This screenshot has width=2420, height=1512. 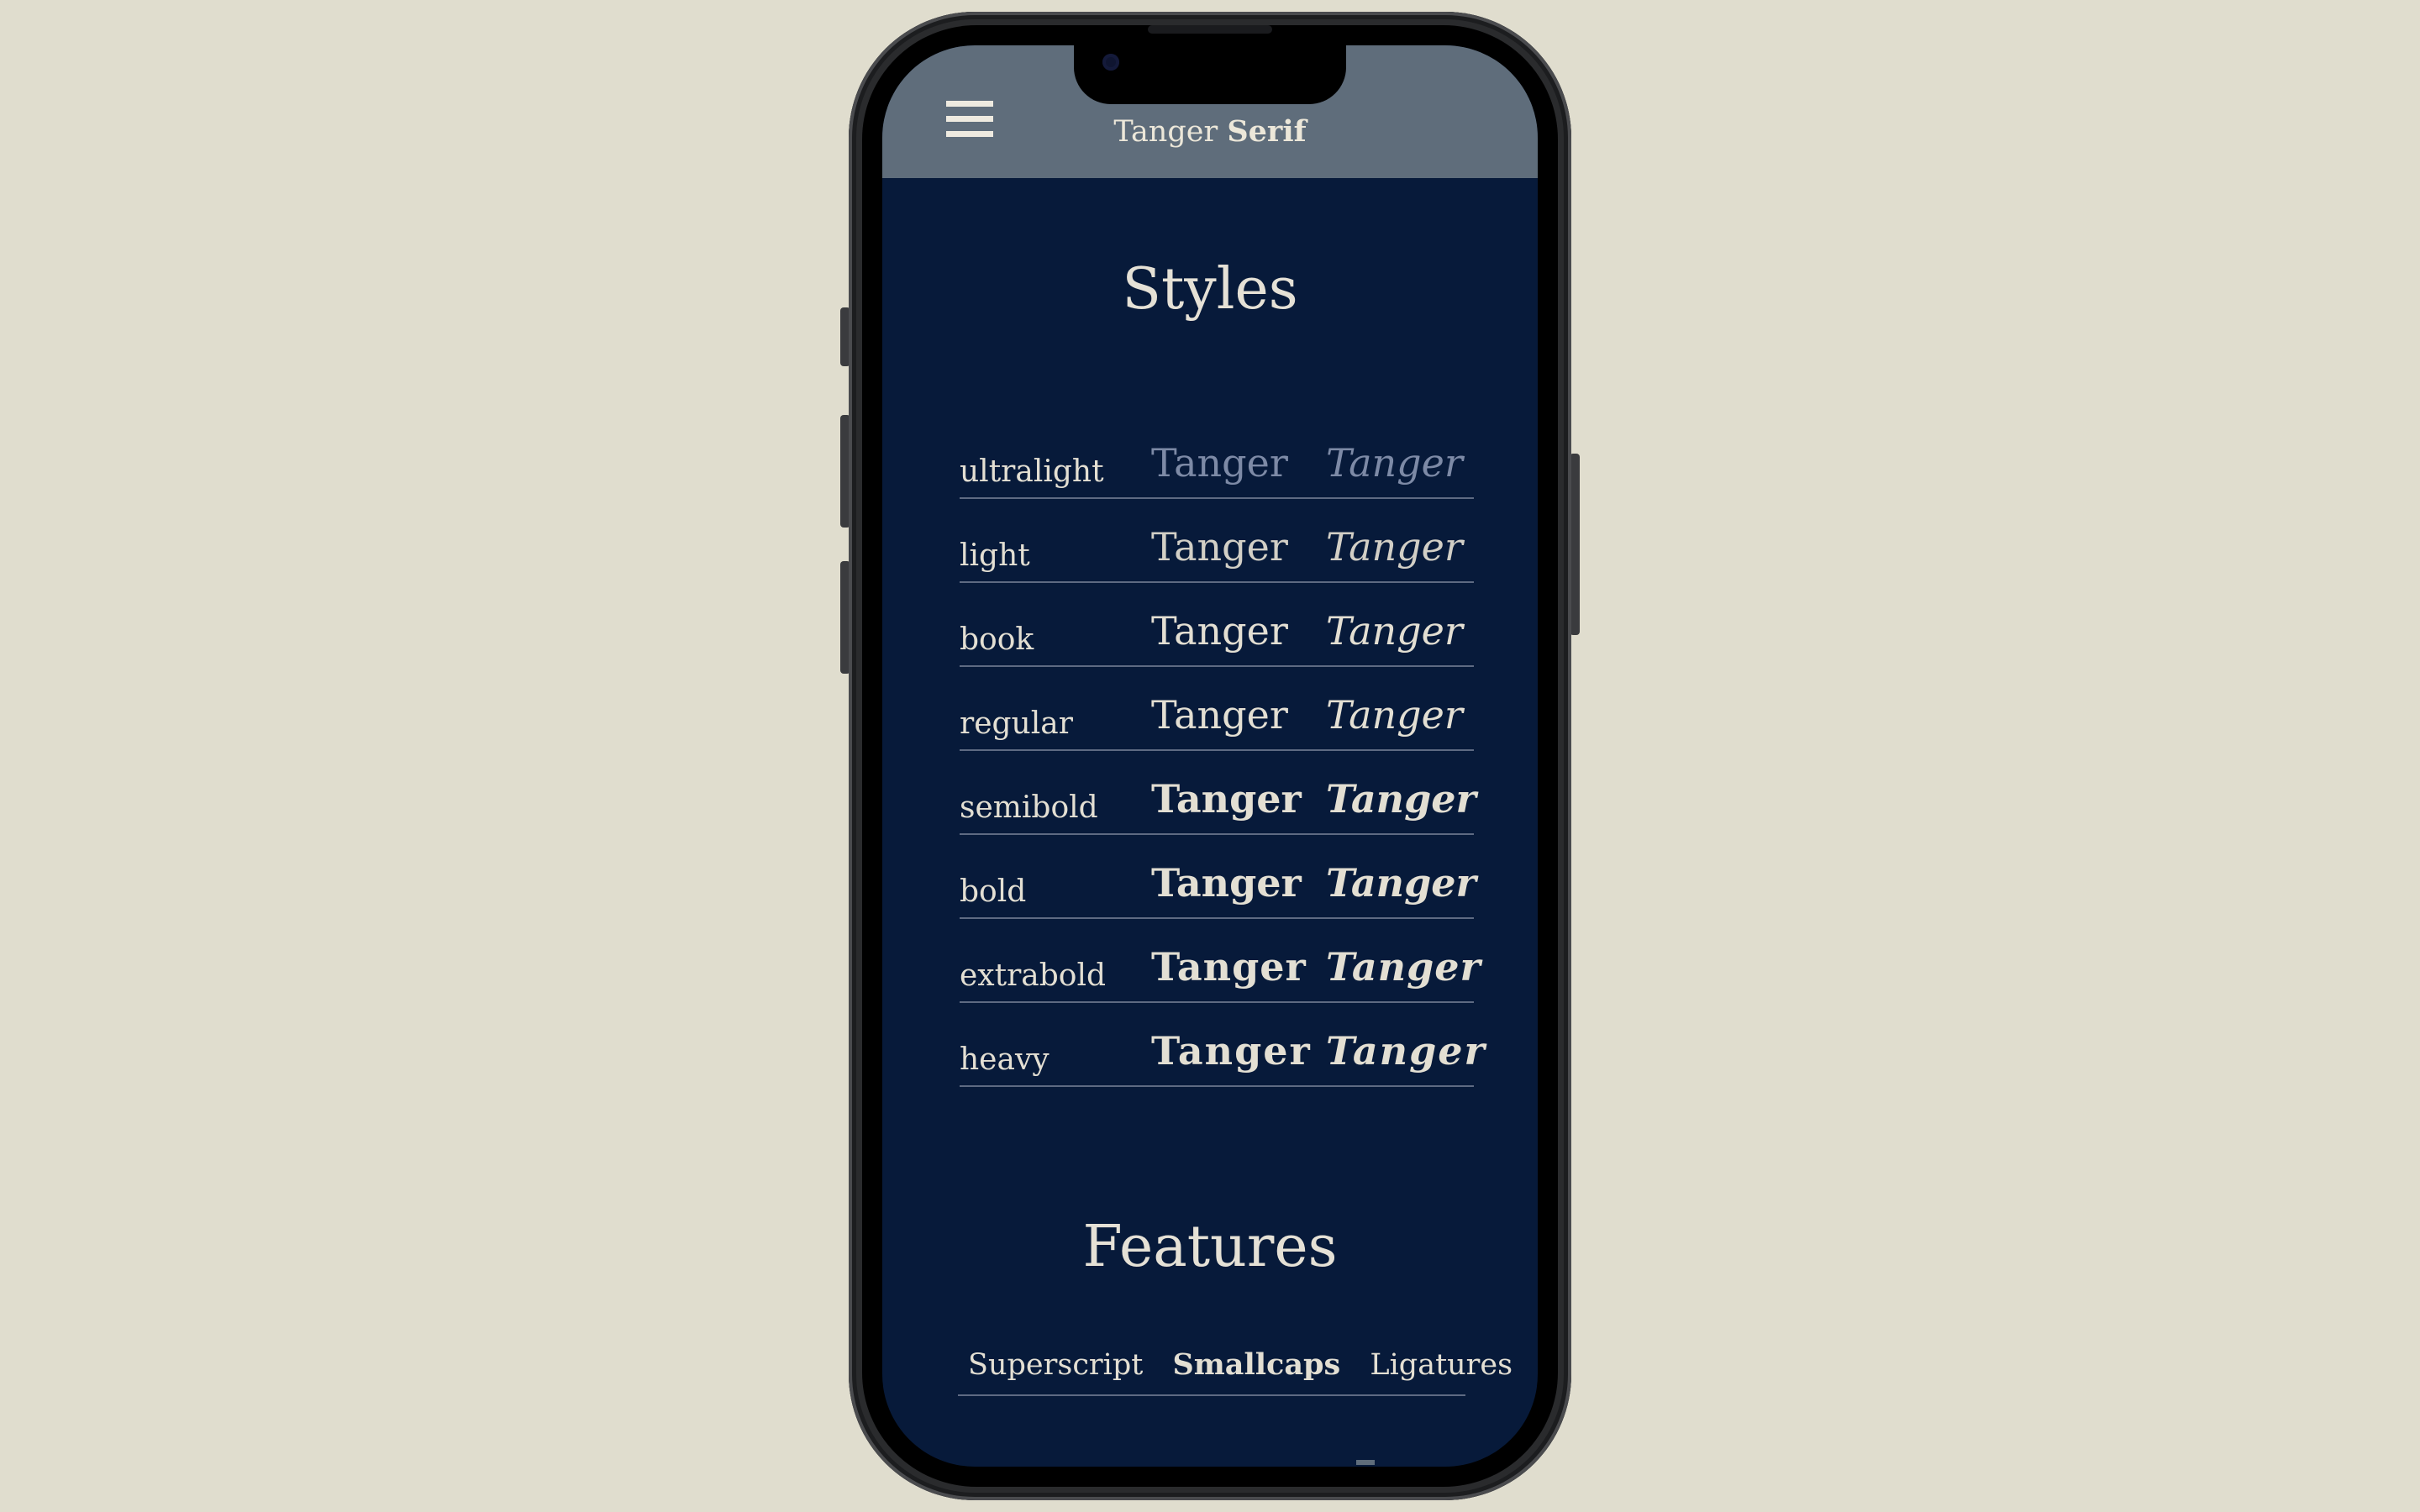 What do you see at coordinates (995, 555) in the screenshot?
I see `style-label: light` at bounding box center [995, 555].